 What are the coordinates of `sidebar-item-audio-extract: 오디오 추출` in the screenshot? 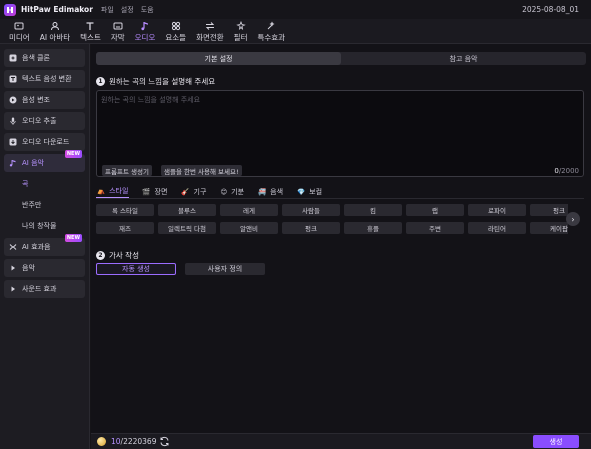 It's located at (44, 121).